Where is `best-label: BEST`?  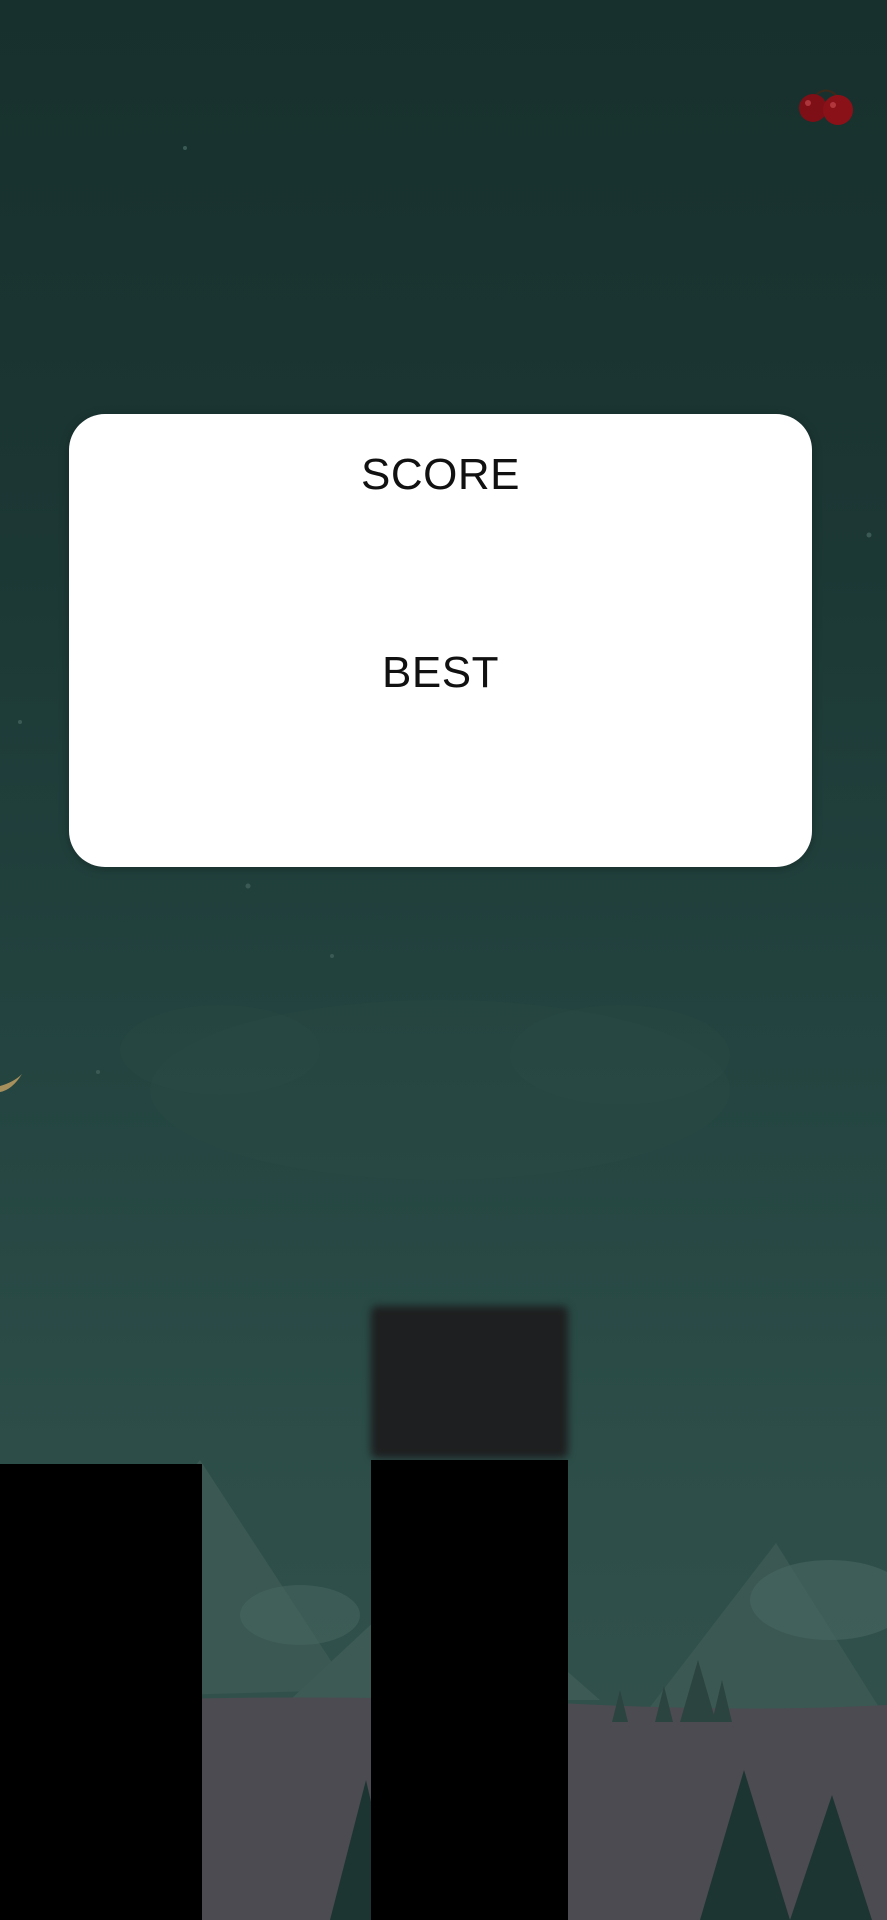 best-label: BEST is located at coordinates (440, 672).